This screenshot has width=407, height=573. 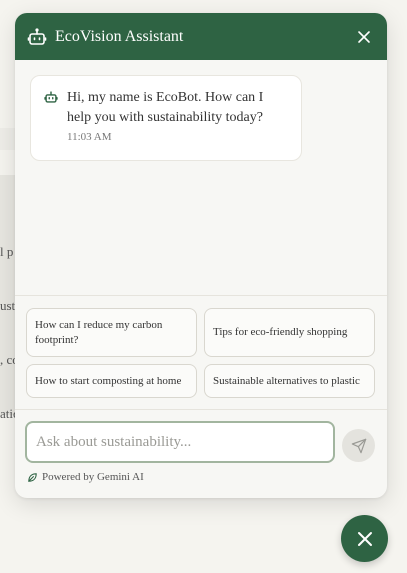 I want to click on suggestion-chip: How to start composting at home, so click(x=111, y=381).